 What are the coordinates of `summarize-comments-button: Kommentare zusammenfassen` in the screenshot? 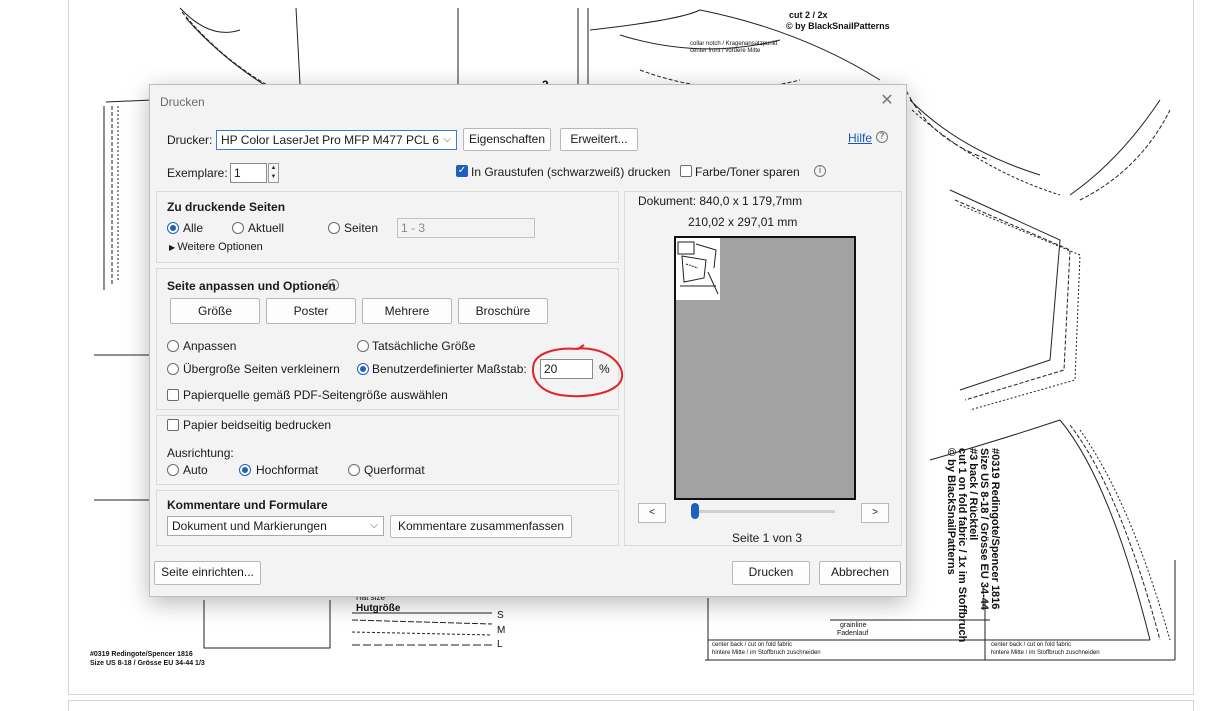 It's located at (481, 526).